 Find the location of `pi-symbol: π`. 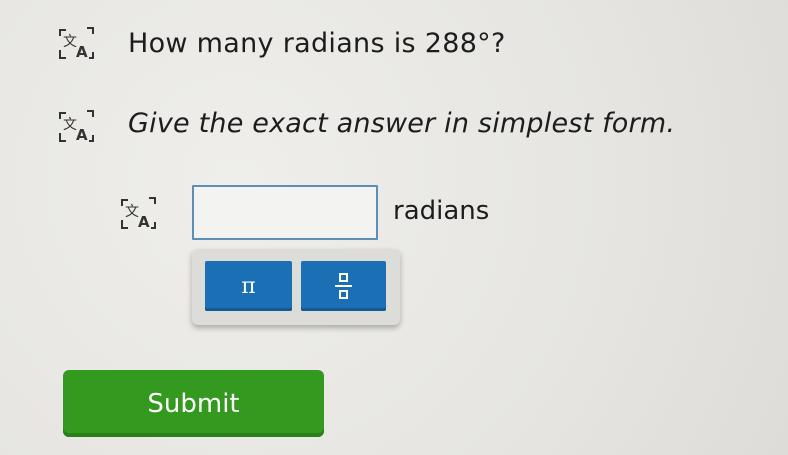

pi-symbol: π is located at coordinates (248, 286).